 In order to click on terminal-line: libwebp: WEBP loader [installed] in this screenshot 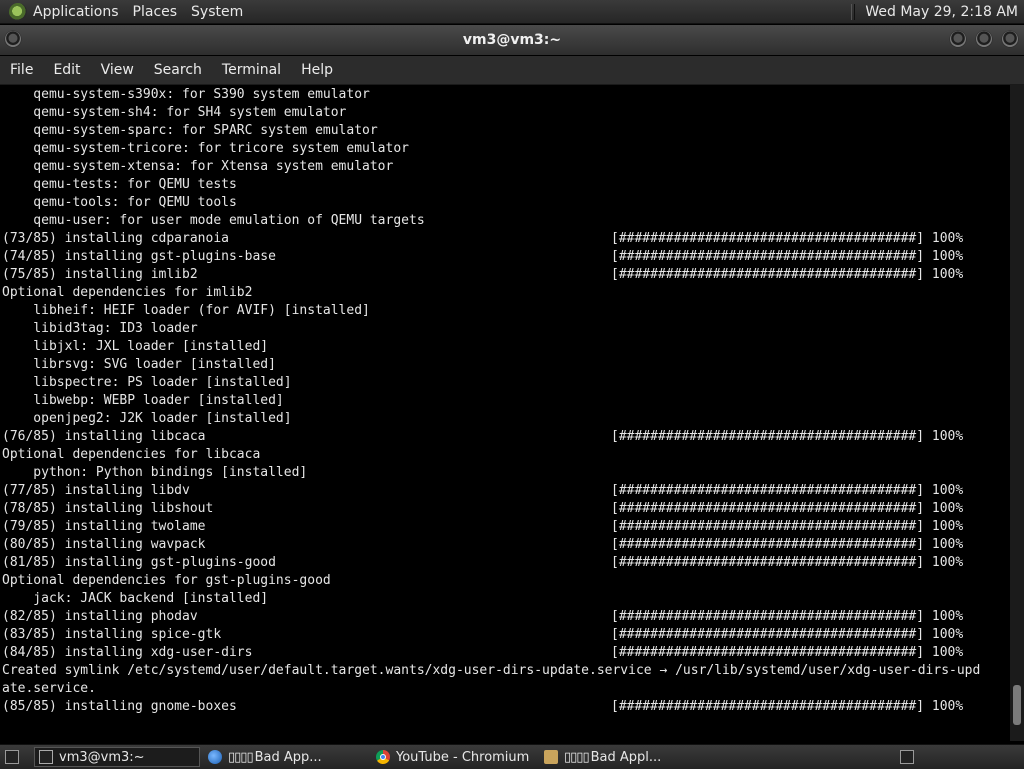, I will do `click(143, 400)`.